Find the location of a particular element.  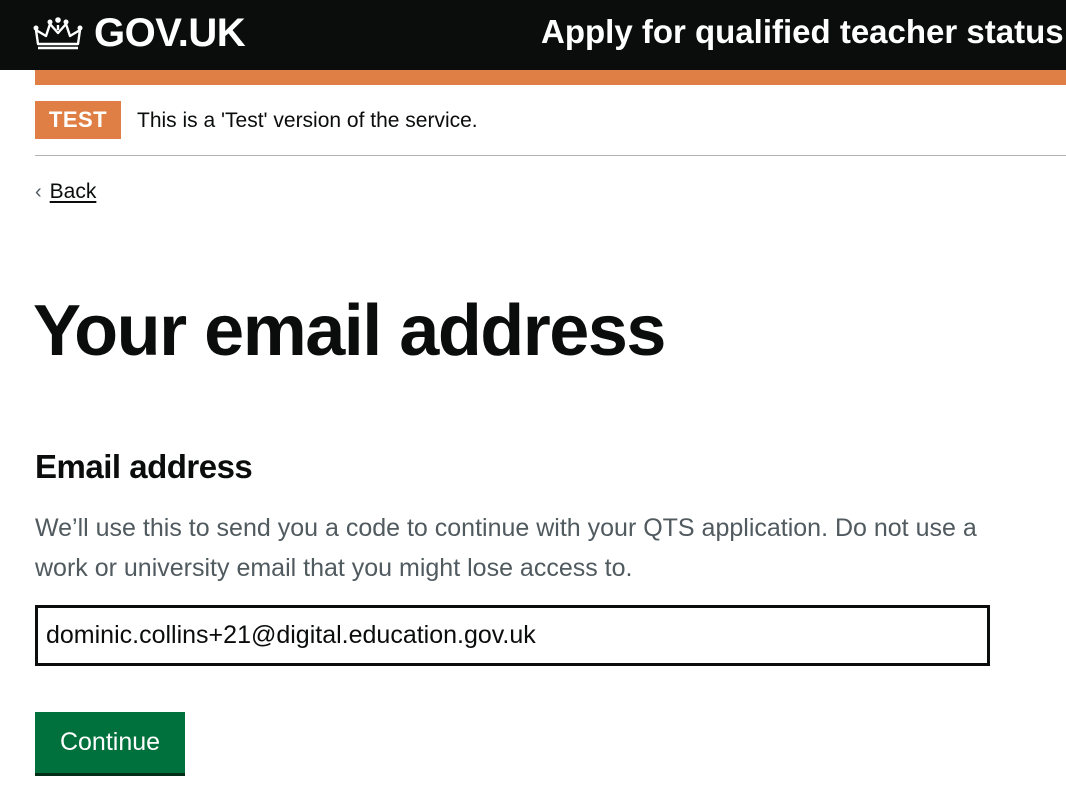

crown-icon is located at coordinates (58, 33).